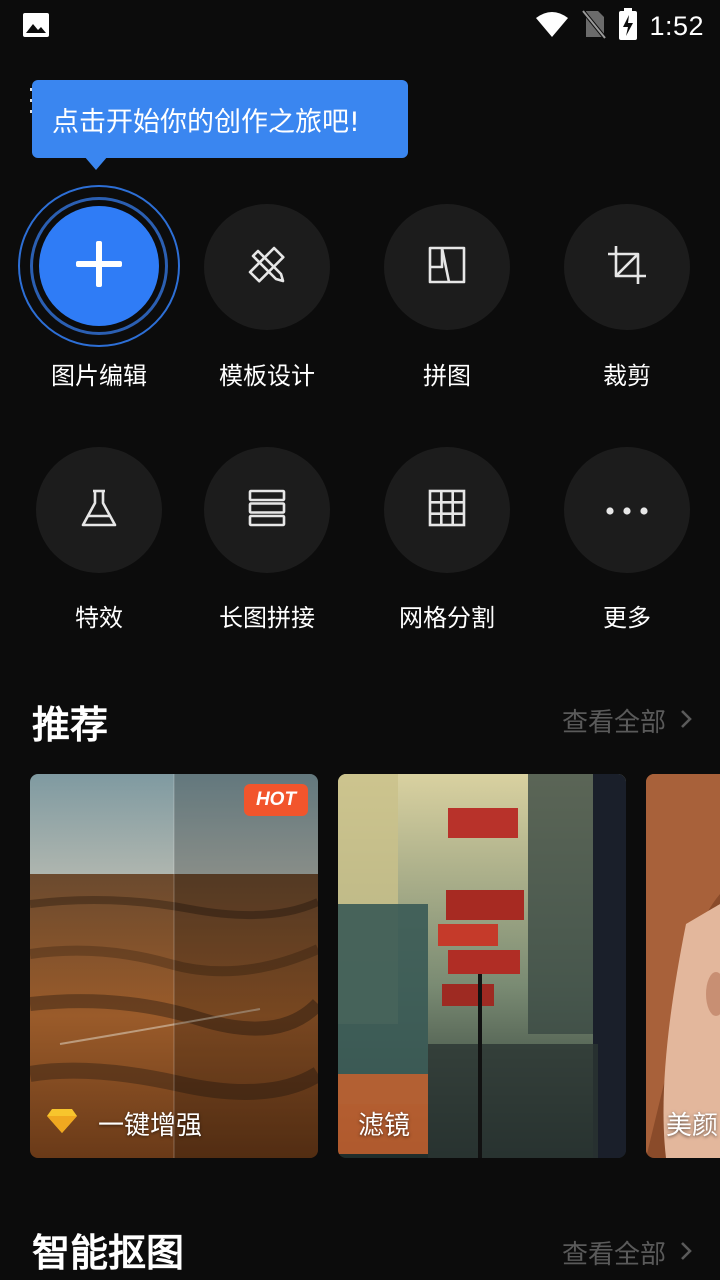 The image size is (720, 1280). I want to click on street-scene-image, so click(482, 966).